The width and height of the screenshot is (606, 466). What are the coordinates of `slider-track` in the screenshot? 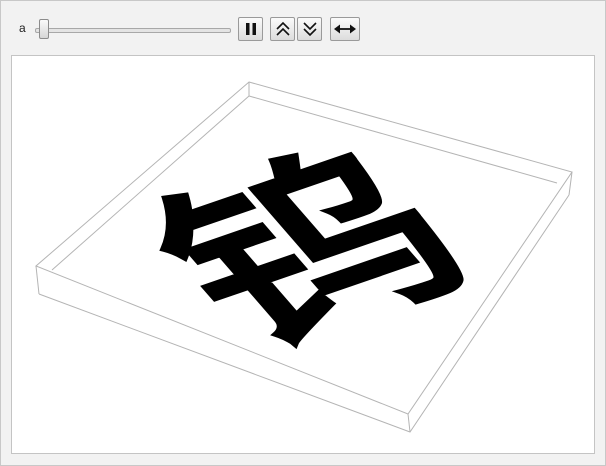 It's located at (133, 30).